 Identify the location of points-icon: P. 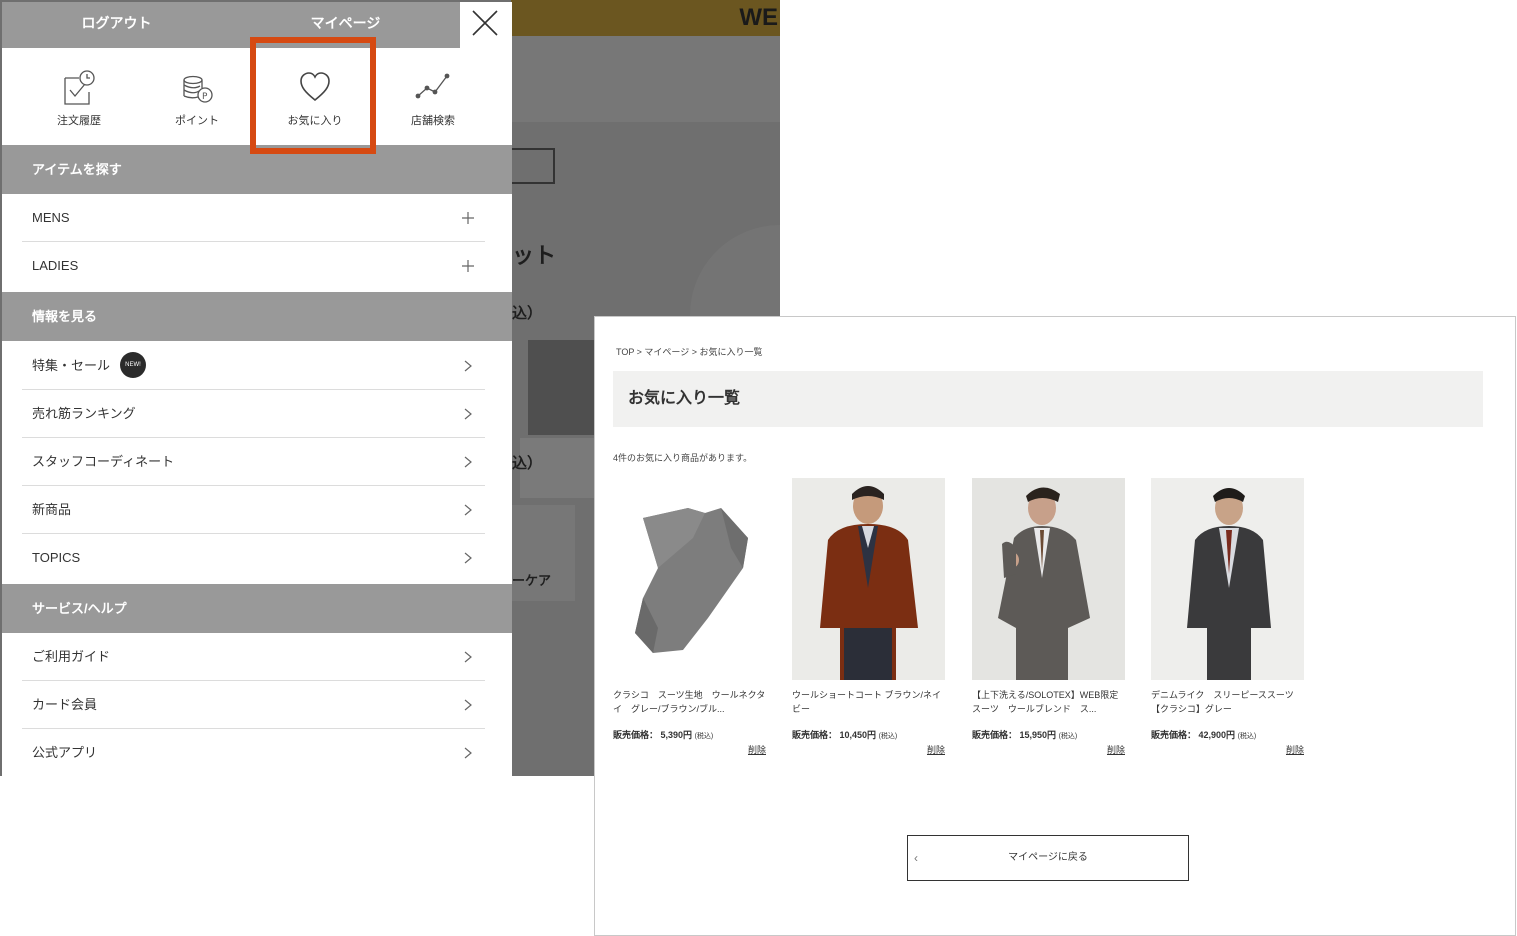
(198, 89).